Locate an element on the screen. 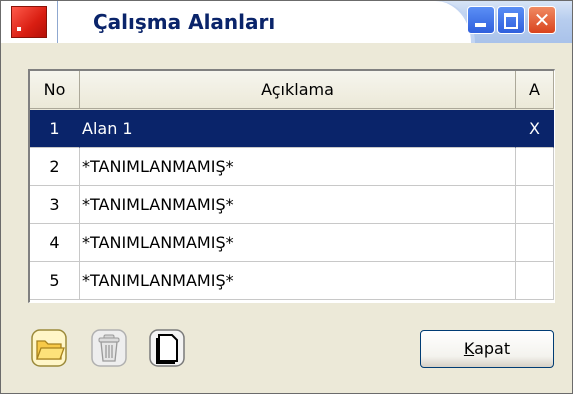  new-document-icon is located at coordinates (167, 348).